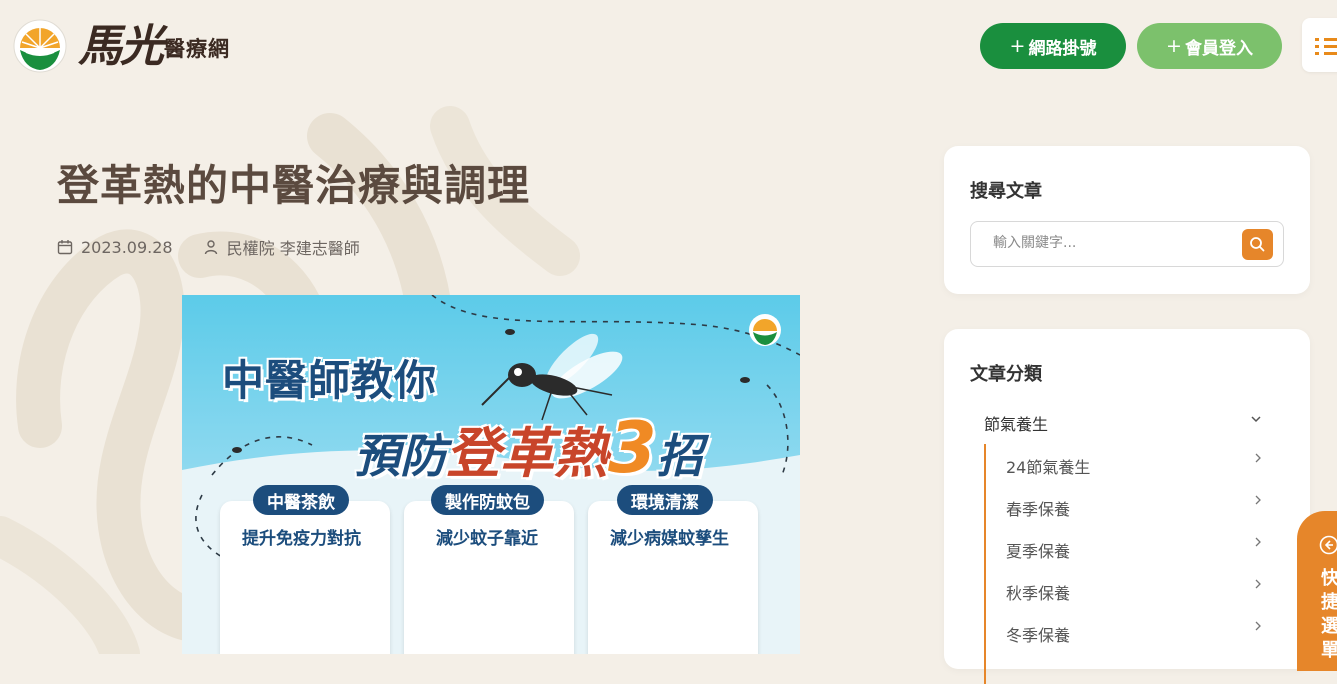 The height and width of the screenshot is (684, 1337). What do you see at coordinates (668, 48) in the screenshot?
I see `site-header: 馬光 醫療網 + 網路掛號 + 會員登入` at bounding box center [668, 48].